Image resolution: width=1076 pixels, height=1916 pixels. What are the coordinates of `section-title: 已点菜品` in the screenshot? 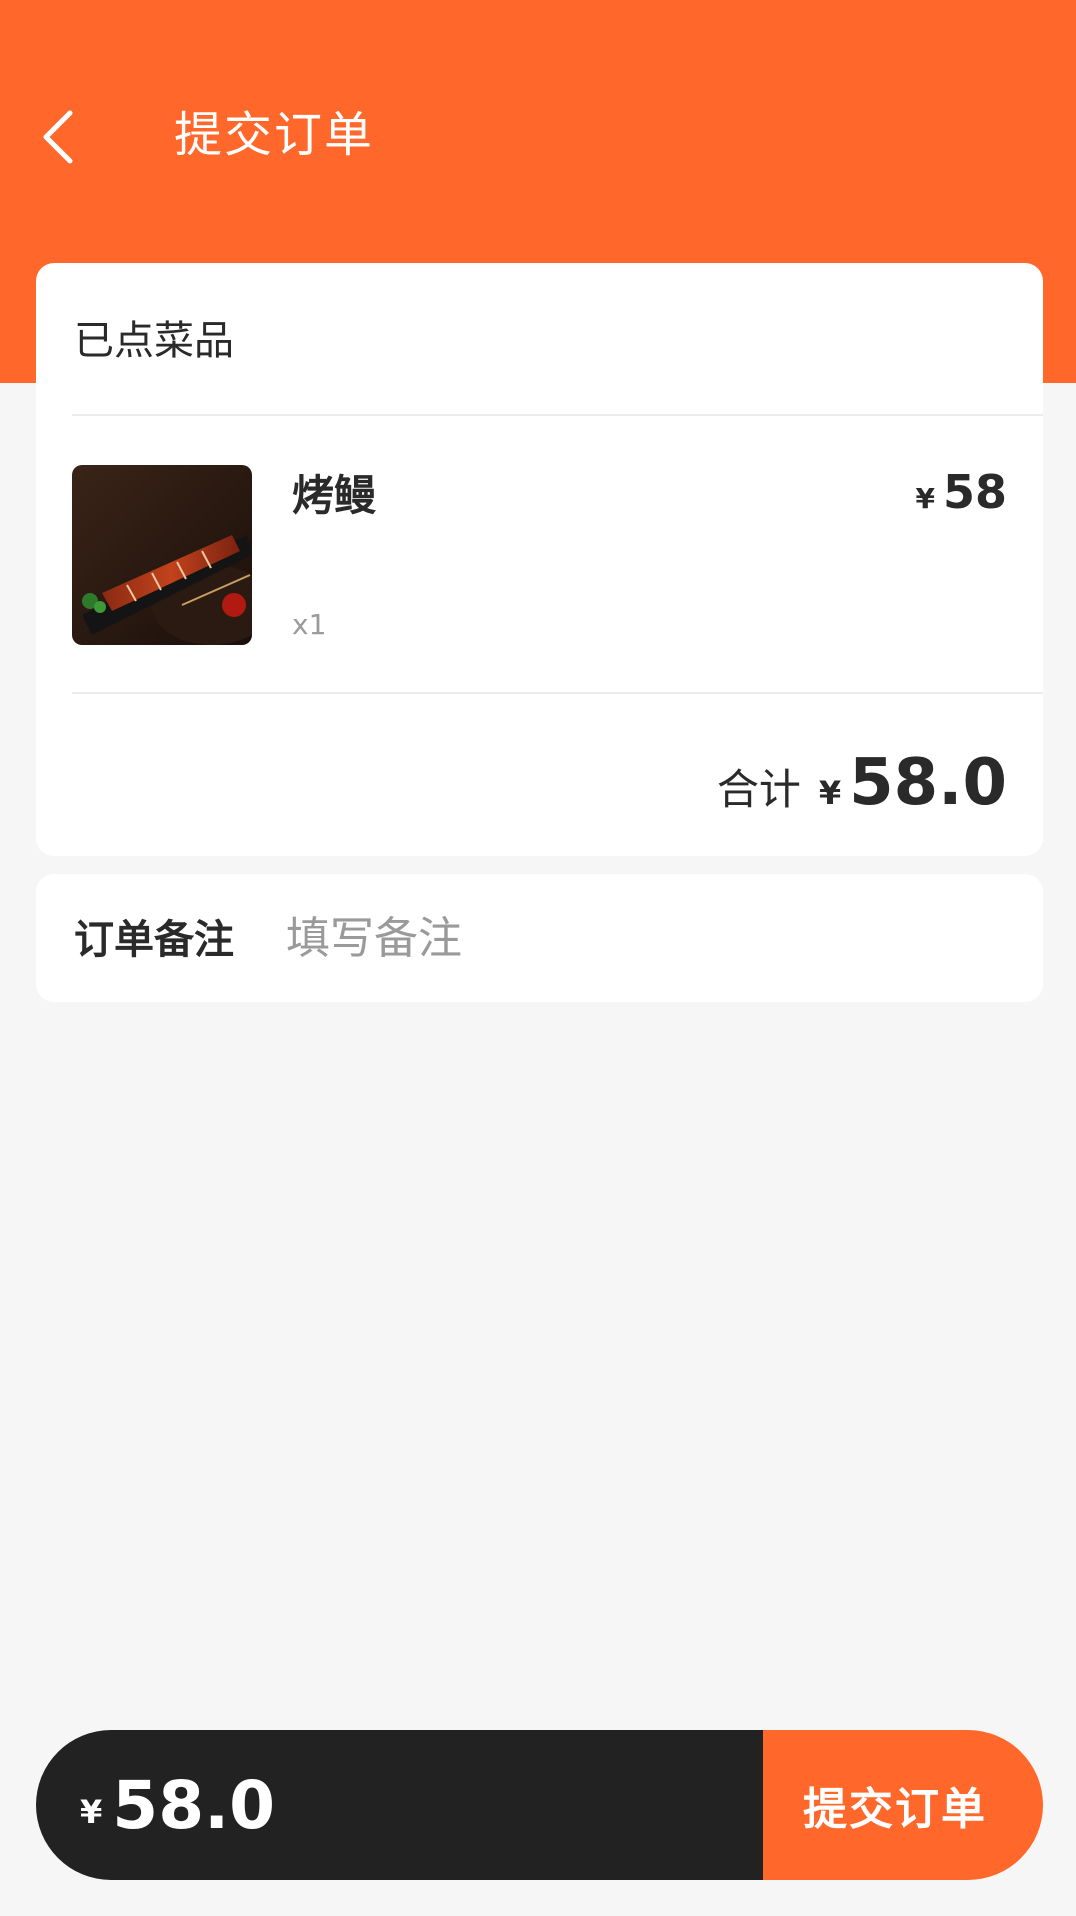 It's located at (154, 341).